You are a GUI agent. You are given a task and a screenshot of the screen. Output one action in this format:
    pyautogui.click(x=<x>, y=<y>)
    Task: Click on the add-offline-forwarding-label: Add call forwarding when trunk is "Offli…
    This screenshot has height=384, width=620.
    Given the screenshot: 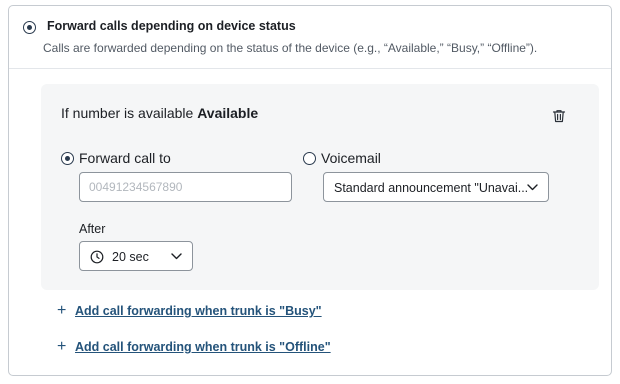 What is the action you would take?
    pyautogui.click(x=203, y=347)
    